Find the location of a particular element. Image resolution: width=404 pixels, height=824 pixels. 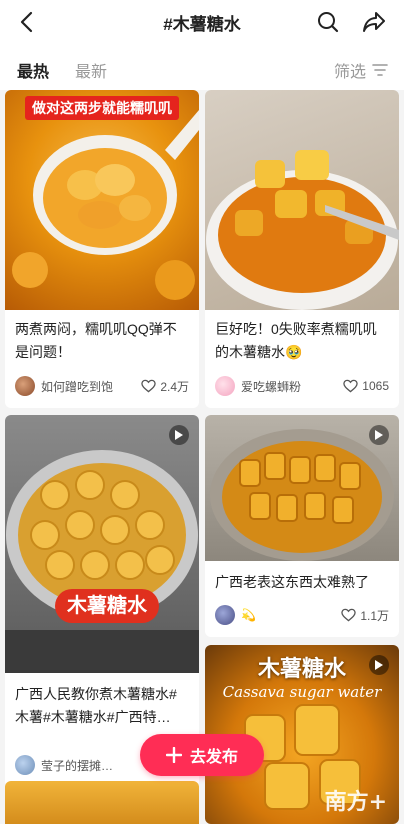

like-count: 1.1万 is located at coordinates (374, 615).